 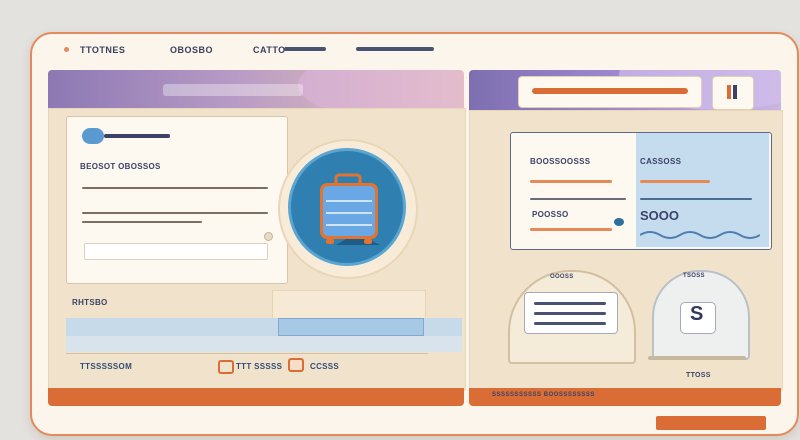 What do you see at coordinates (560, 161) in the screenshot?
I see `info-left-heading: BOOSSOOSSS` at bounding box center [560, 161].